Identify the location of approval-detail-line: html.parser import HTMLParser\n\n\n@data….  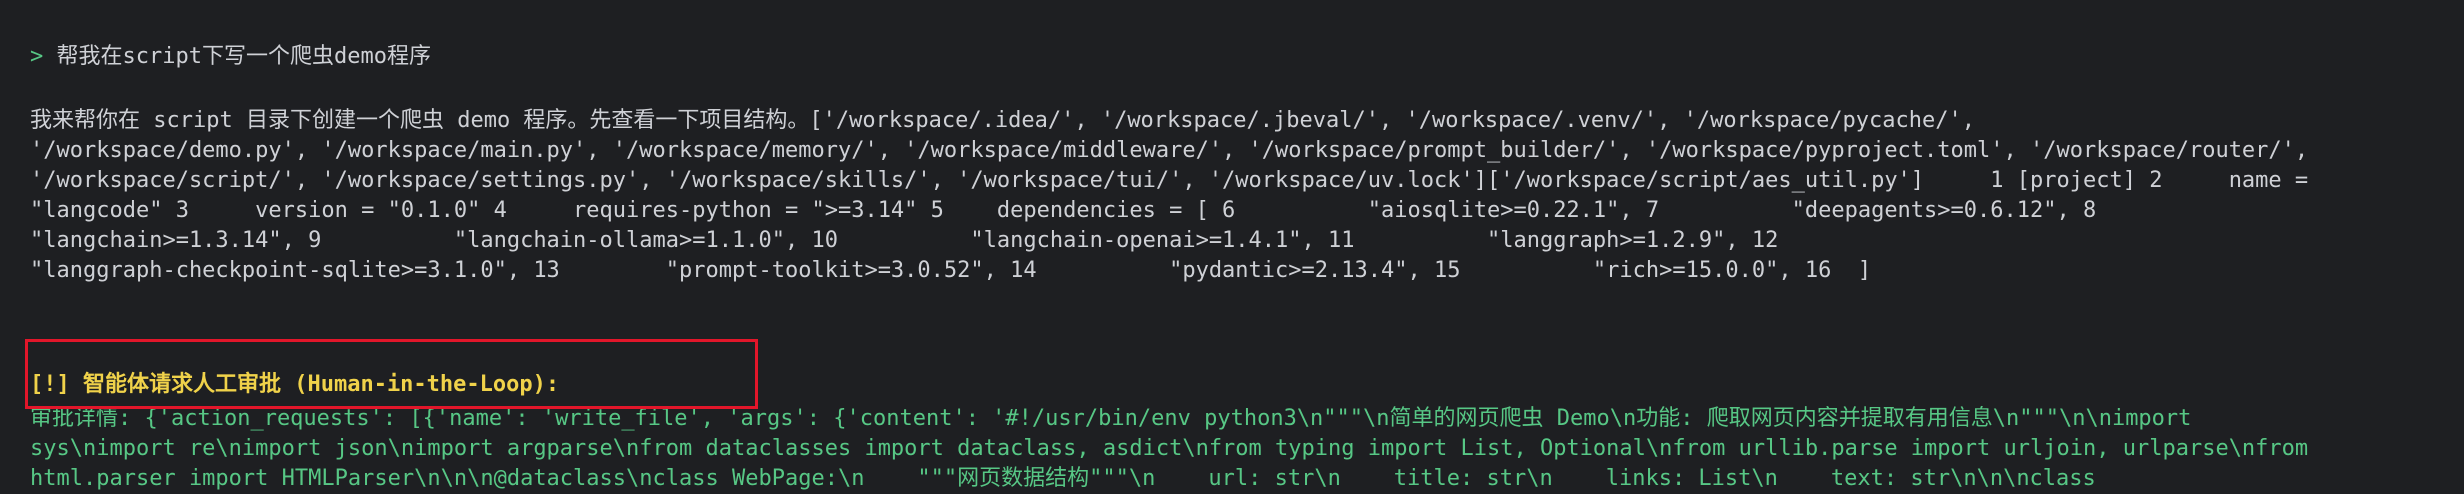
(1063, 478).